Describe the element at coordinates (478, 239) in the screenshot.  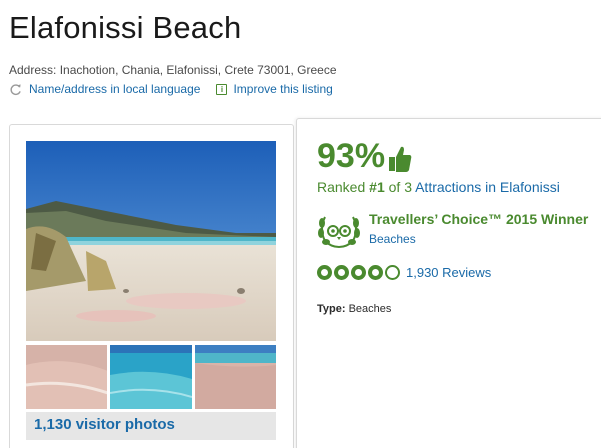
I see `award-category-link: Beaches` at that location.